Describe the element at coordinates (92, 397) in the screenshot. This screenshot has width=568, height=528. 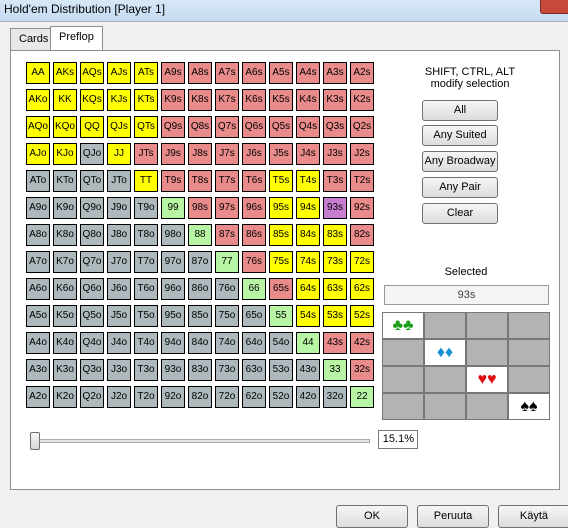
I see `hand-cell-Q2o: Q2o` at that location.